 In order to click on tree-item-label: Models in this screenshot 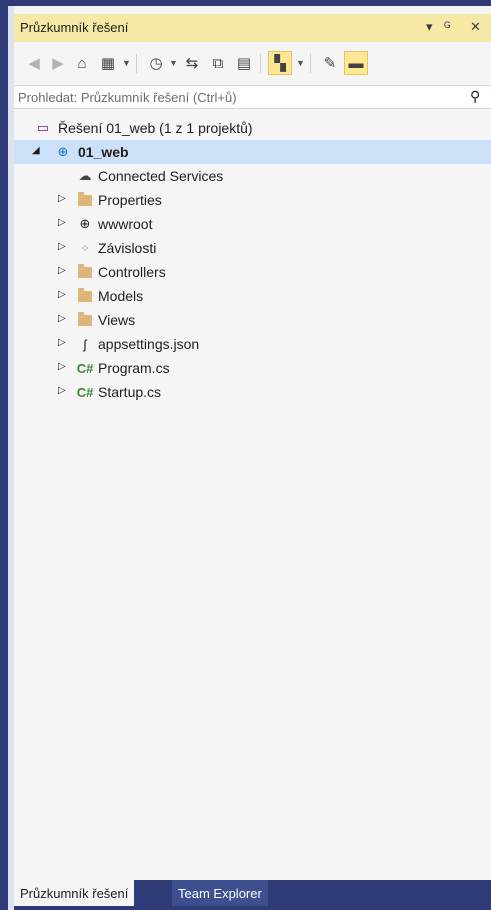, I will do `click(121, 296)`.